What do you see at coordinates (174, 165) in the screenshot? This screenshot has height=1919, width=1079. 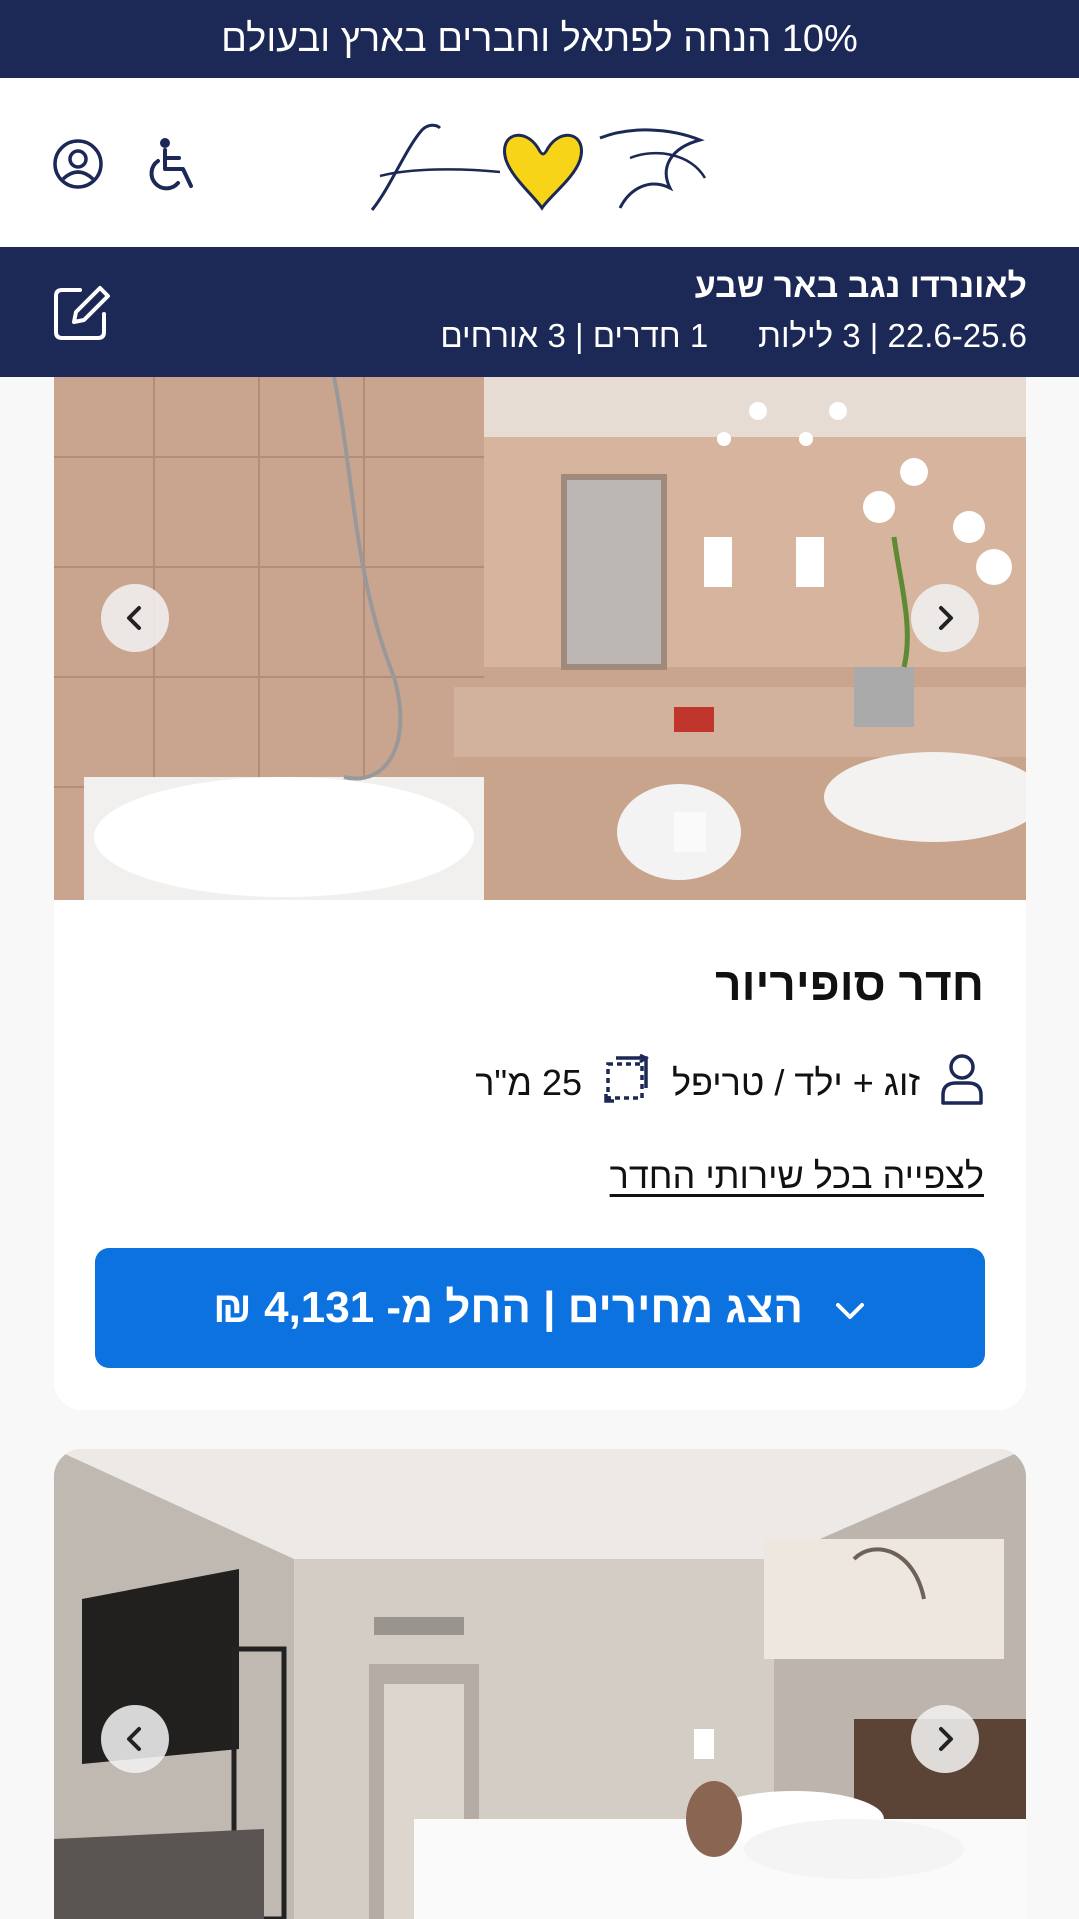 I see `accessibility-icon` at bounding box center [174, 165].